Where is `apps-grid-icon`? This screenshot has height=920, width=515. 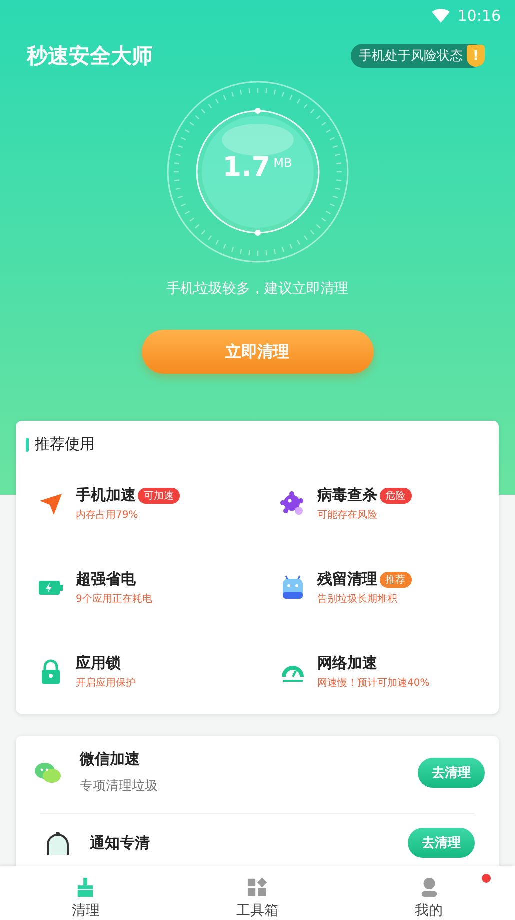
apps-grid-icon is located at coordinates (257, 887).